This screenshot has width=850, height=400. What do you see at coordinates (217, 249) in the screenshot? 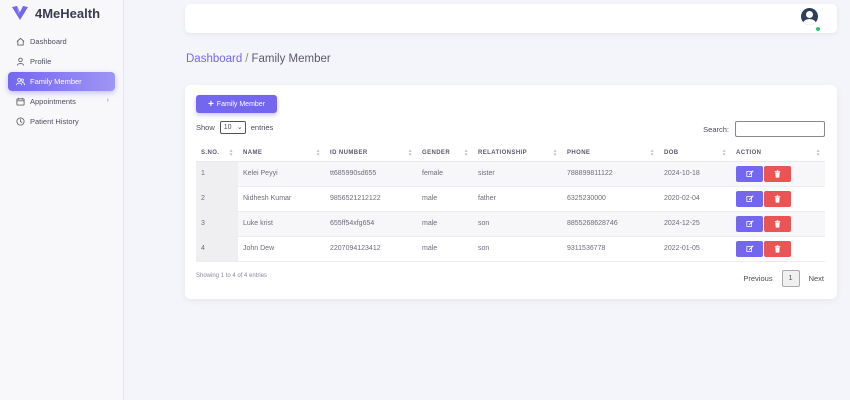
I see `cell-sno: 4` at bounding box center [217, 249].